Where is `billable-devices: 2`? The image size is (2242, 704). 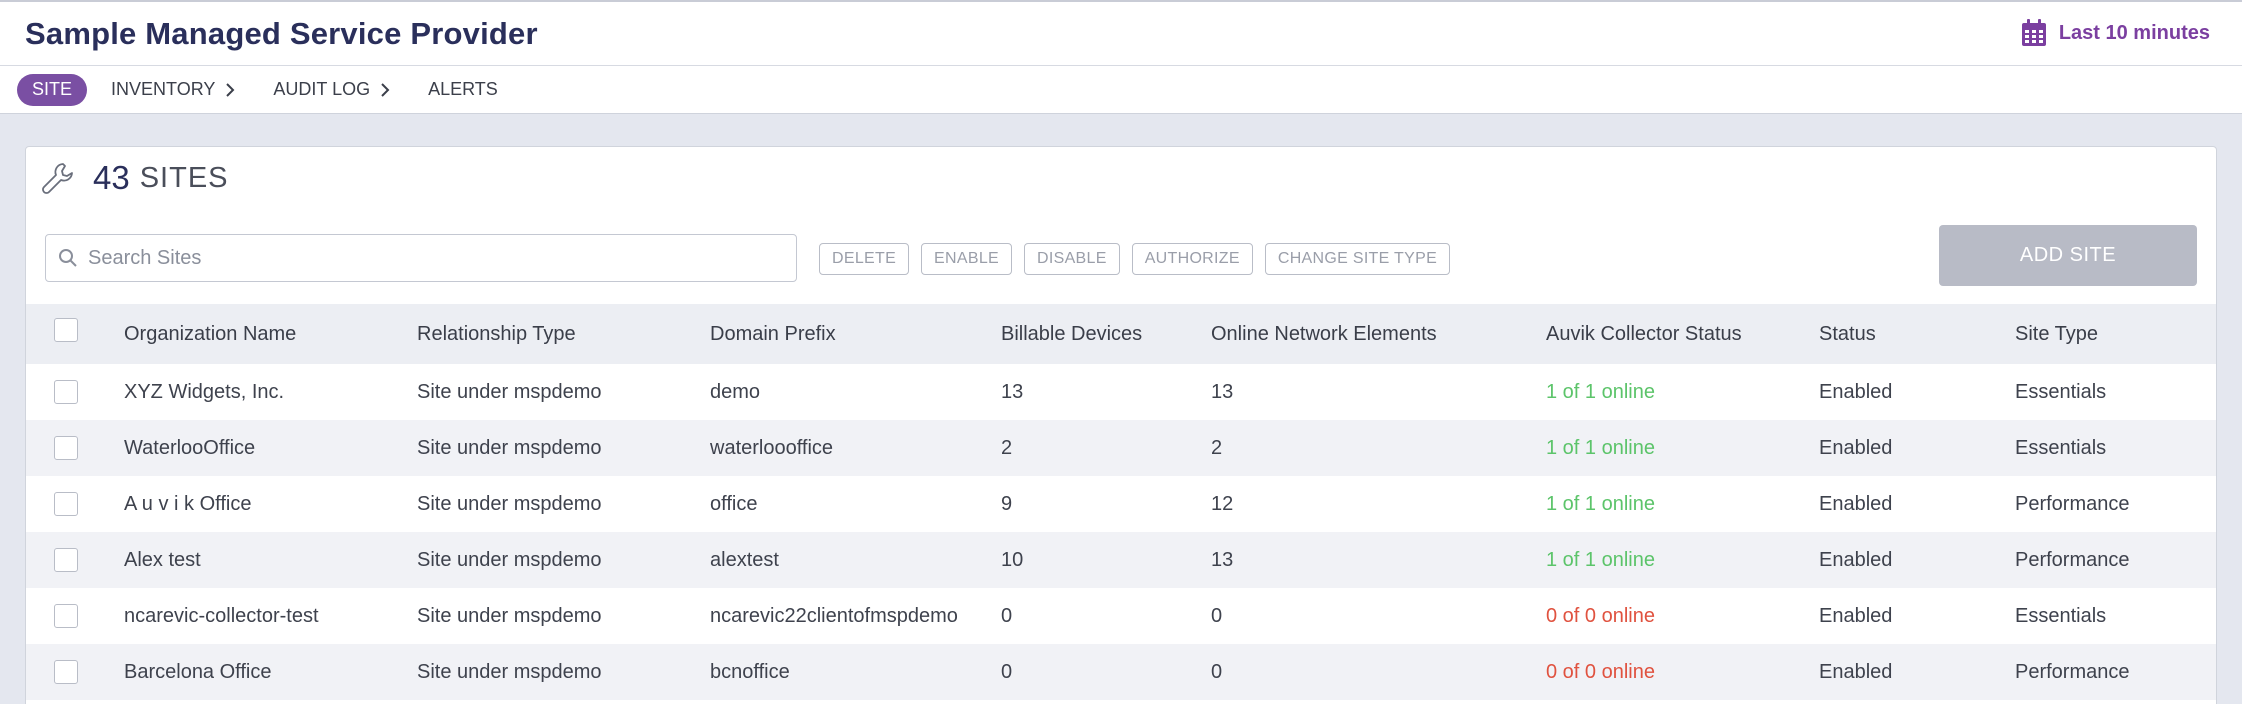 billable-devices: 2 is located at coordinates (1007, 447).